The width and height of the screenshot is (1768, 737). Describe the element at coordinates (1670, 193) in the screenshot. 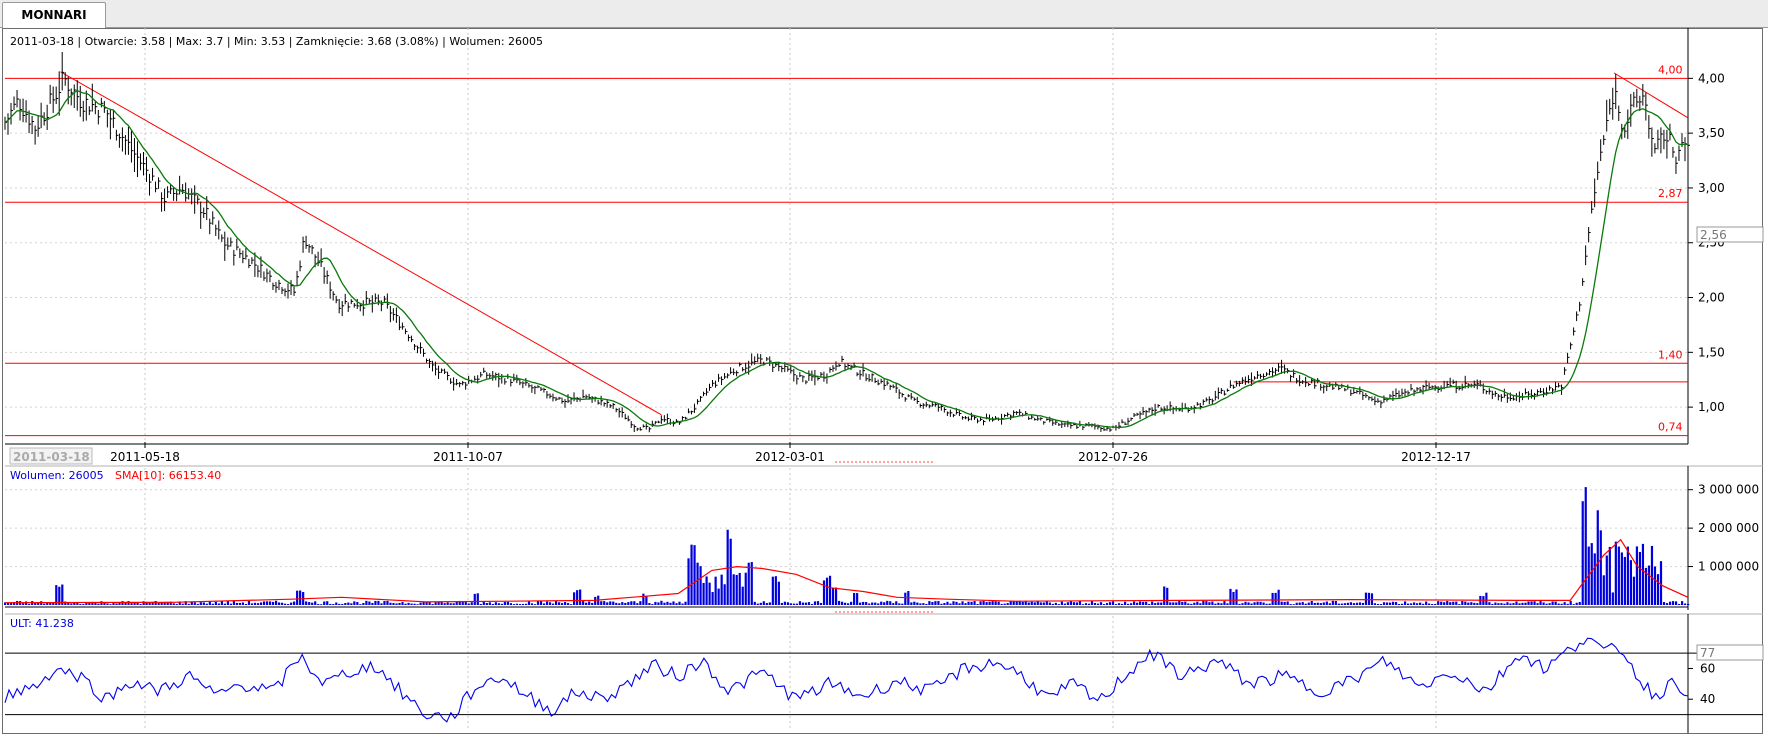

I see `level-label-1: 2,87` at that location.